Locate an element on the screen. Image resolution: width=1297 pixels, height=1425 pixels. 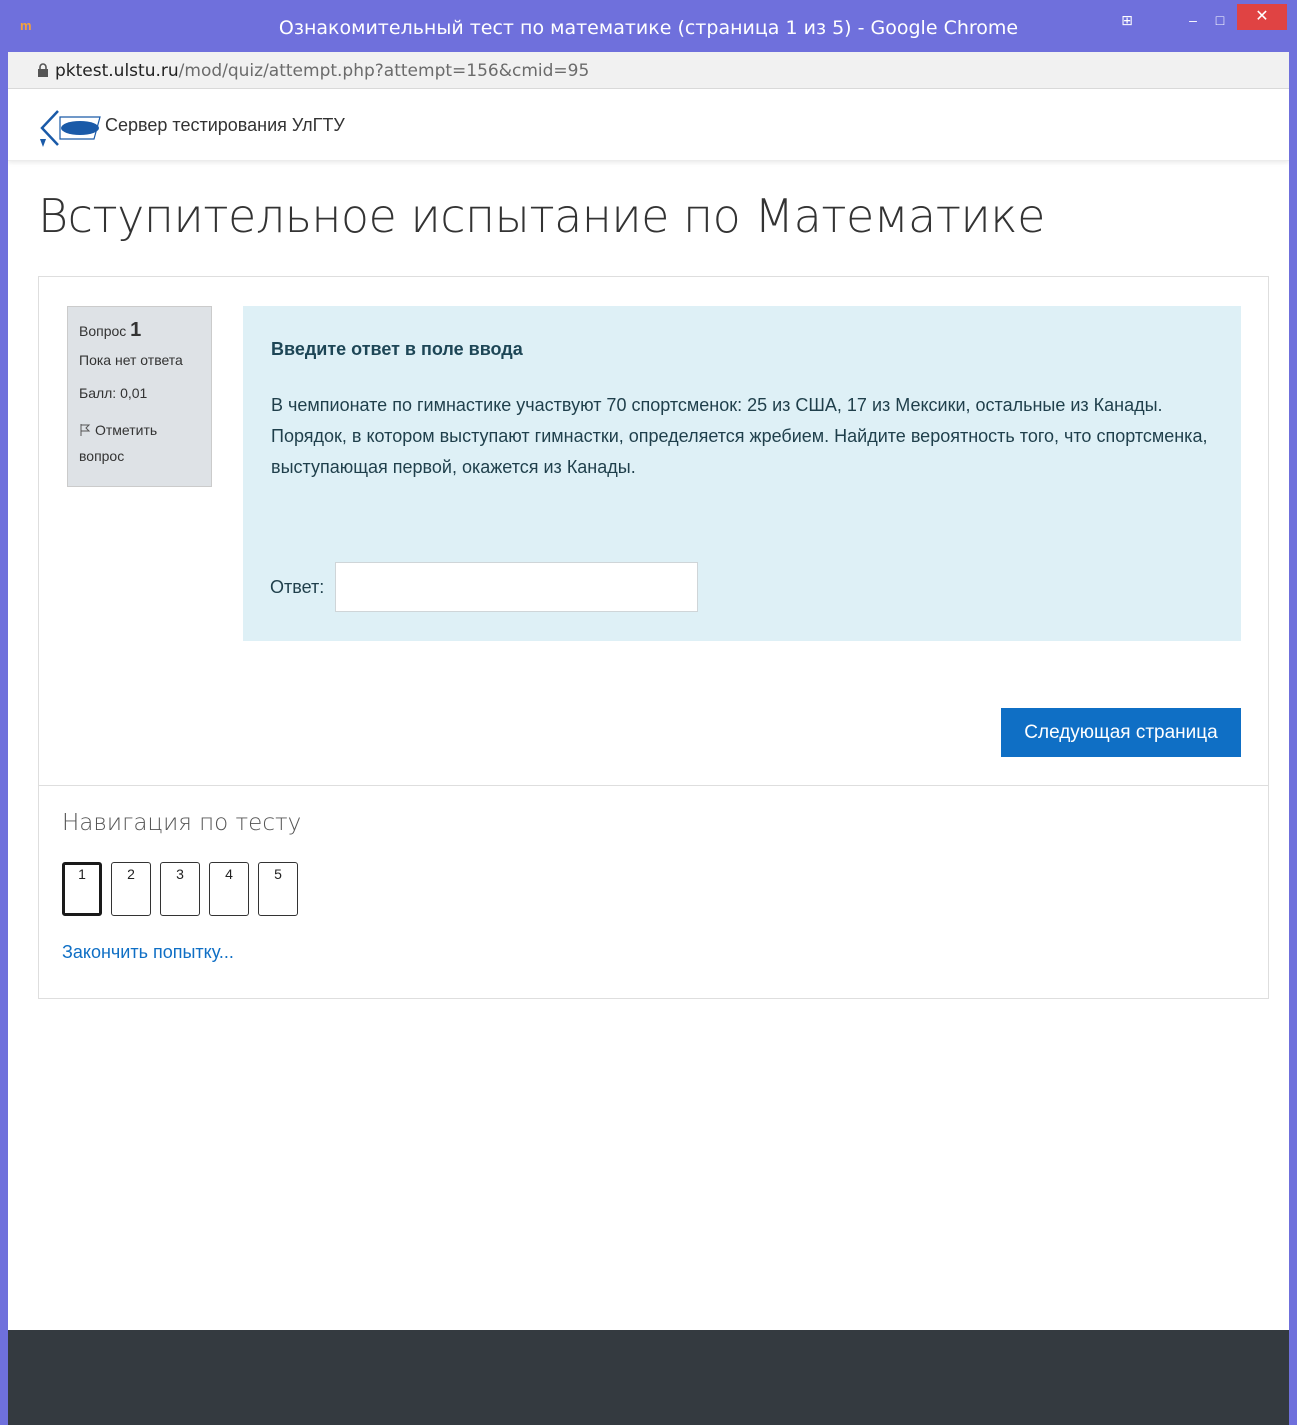
divider is located at coordinates (653, 785).